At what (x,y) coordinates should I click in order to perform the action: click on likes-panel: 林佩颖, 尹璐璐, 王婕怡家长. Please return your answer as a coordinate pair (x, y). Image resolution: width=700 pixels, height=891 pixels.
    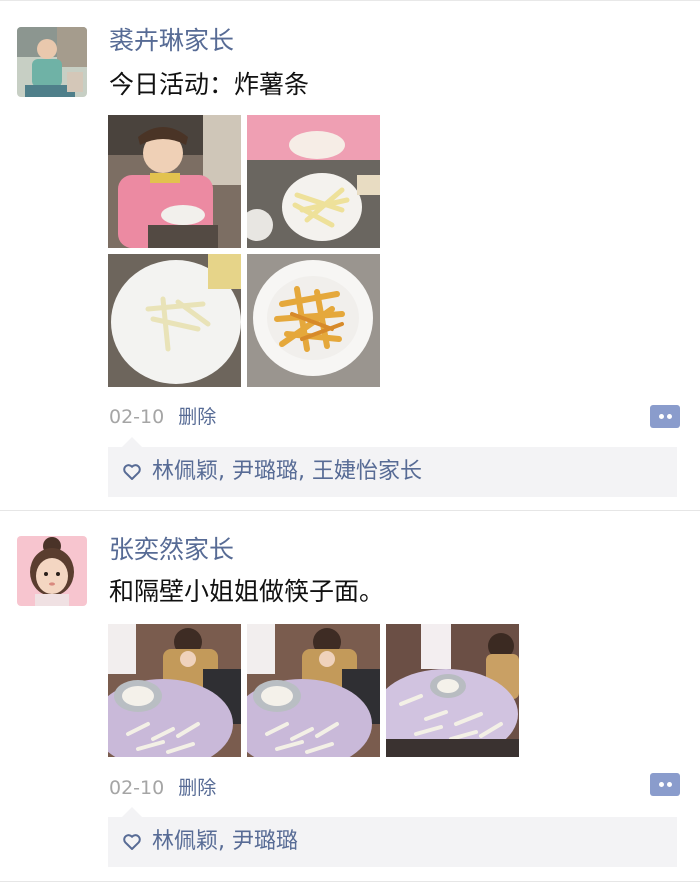
    Looking at the image, I should click on (392, 467).